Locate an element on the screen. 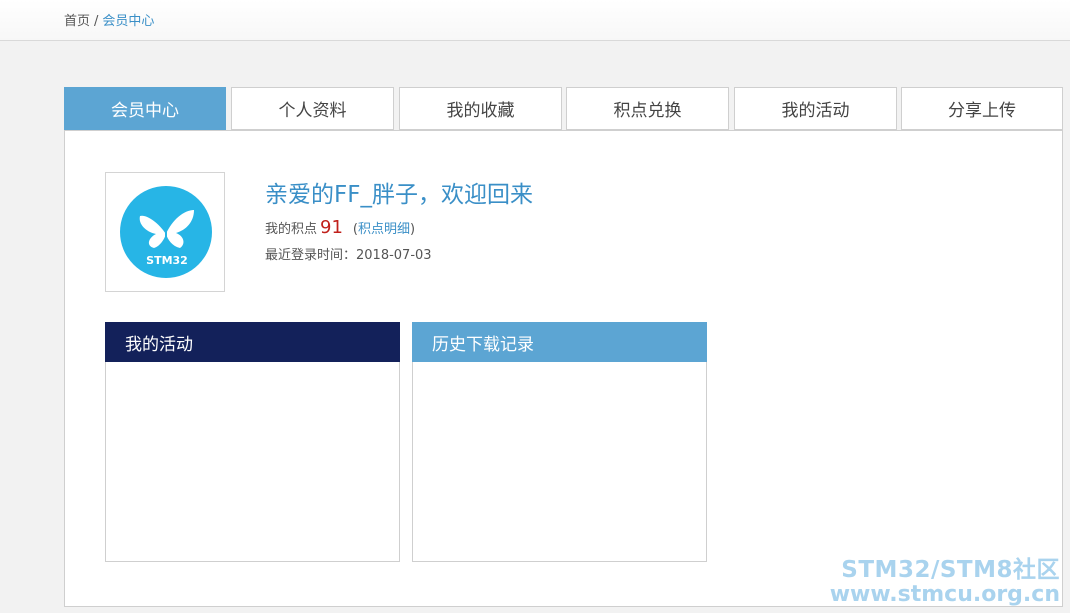 The height and width of the screenshot is (613, 1070). breadcrumb-home-link: 首页 is located at coordinates (77, 21).